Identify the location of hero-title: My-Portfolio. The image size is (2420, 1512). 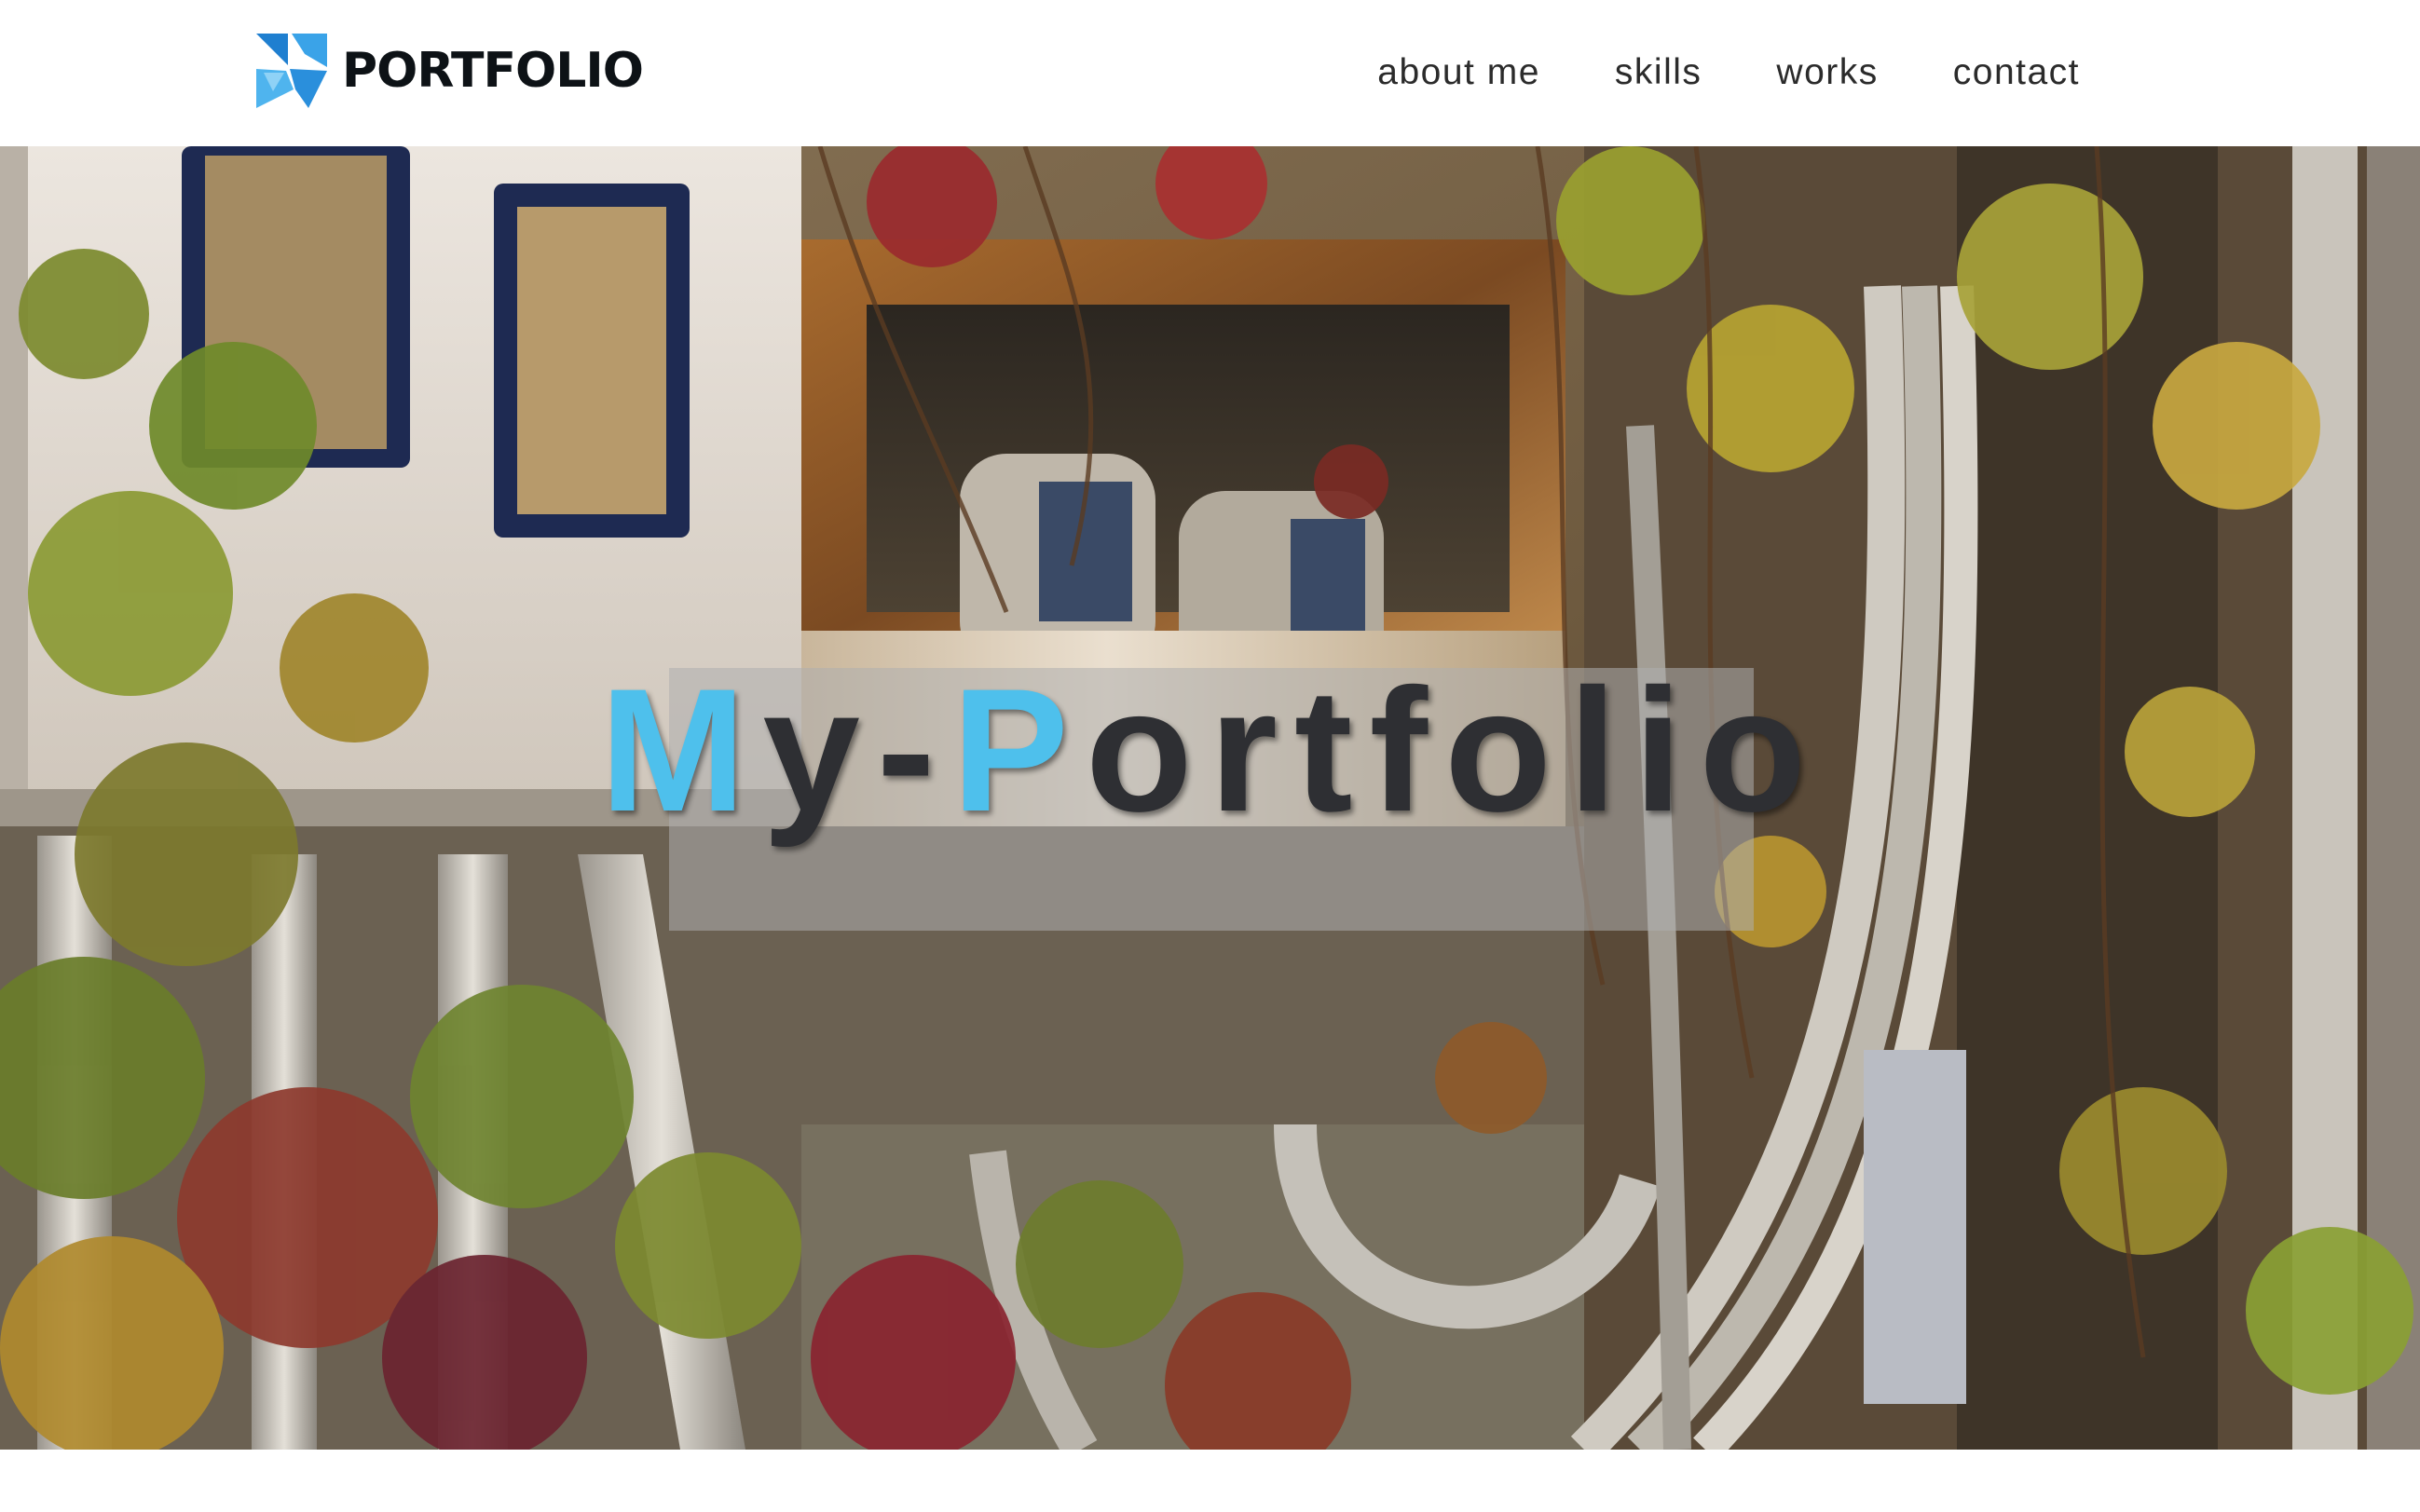
(1212, 750).